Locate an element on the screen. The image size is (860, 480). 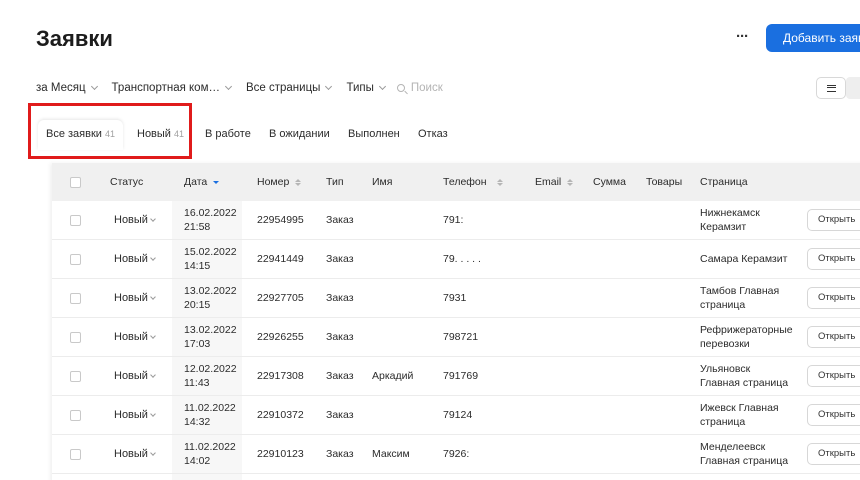
date-cell: 13.02.2022 17:03 is located at coordinates (210, 337).